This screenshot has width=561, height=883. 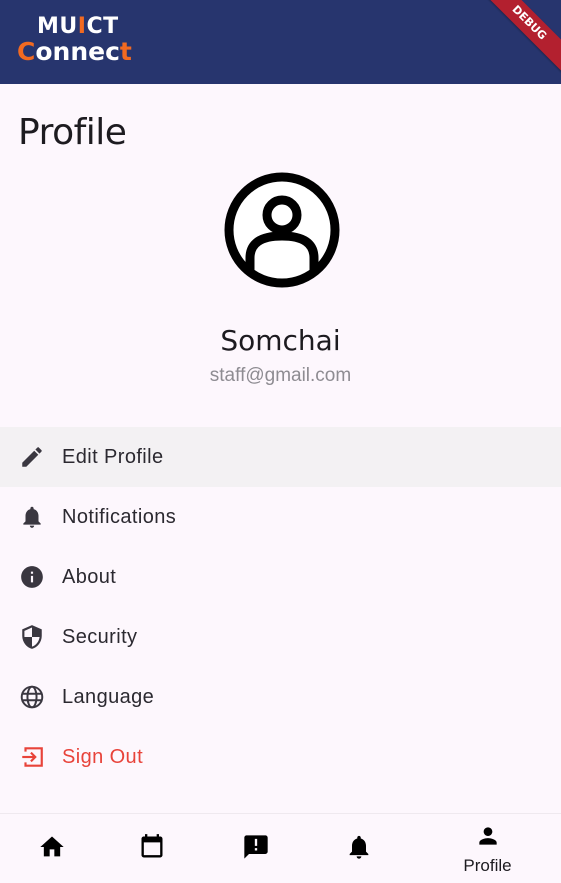 What do you see at coordinates (108, 696) in the screenshot?
I see `menu-item-label: Language` at bounding box center [108, 696].